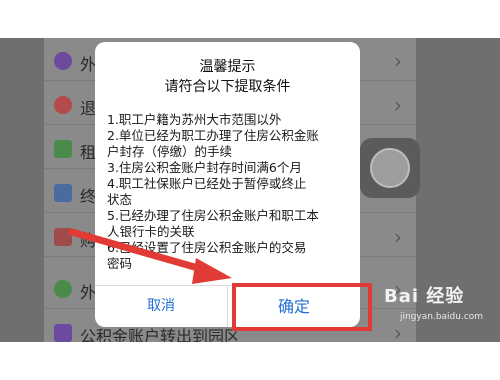 Image resolution: width=500 pixels, height=380 pixels. I want to click on watermark-logo: Bai 经验, so click(424, 296).